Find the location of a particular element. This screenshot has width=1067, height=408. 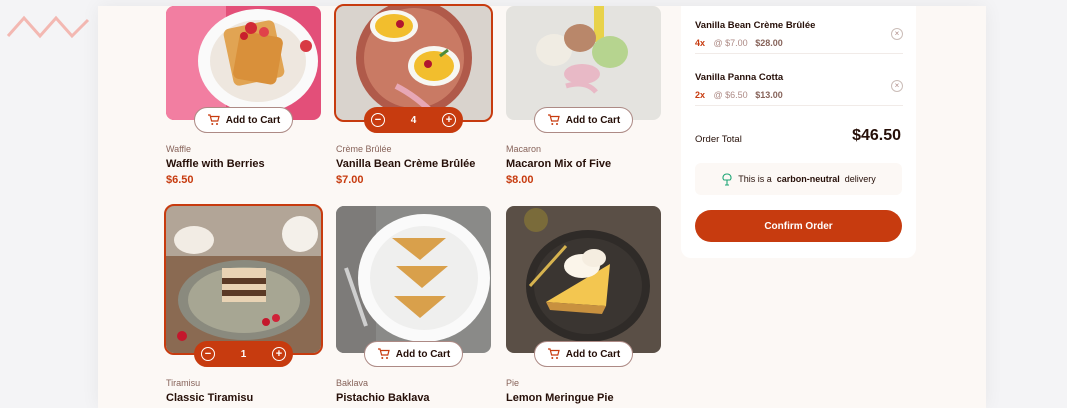

product-name: Waffle with Berries is located at coordinates (215, 164).